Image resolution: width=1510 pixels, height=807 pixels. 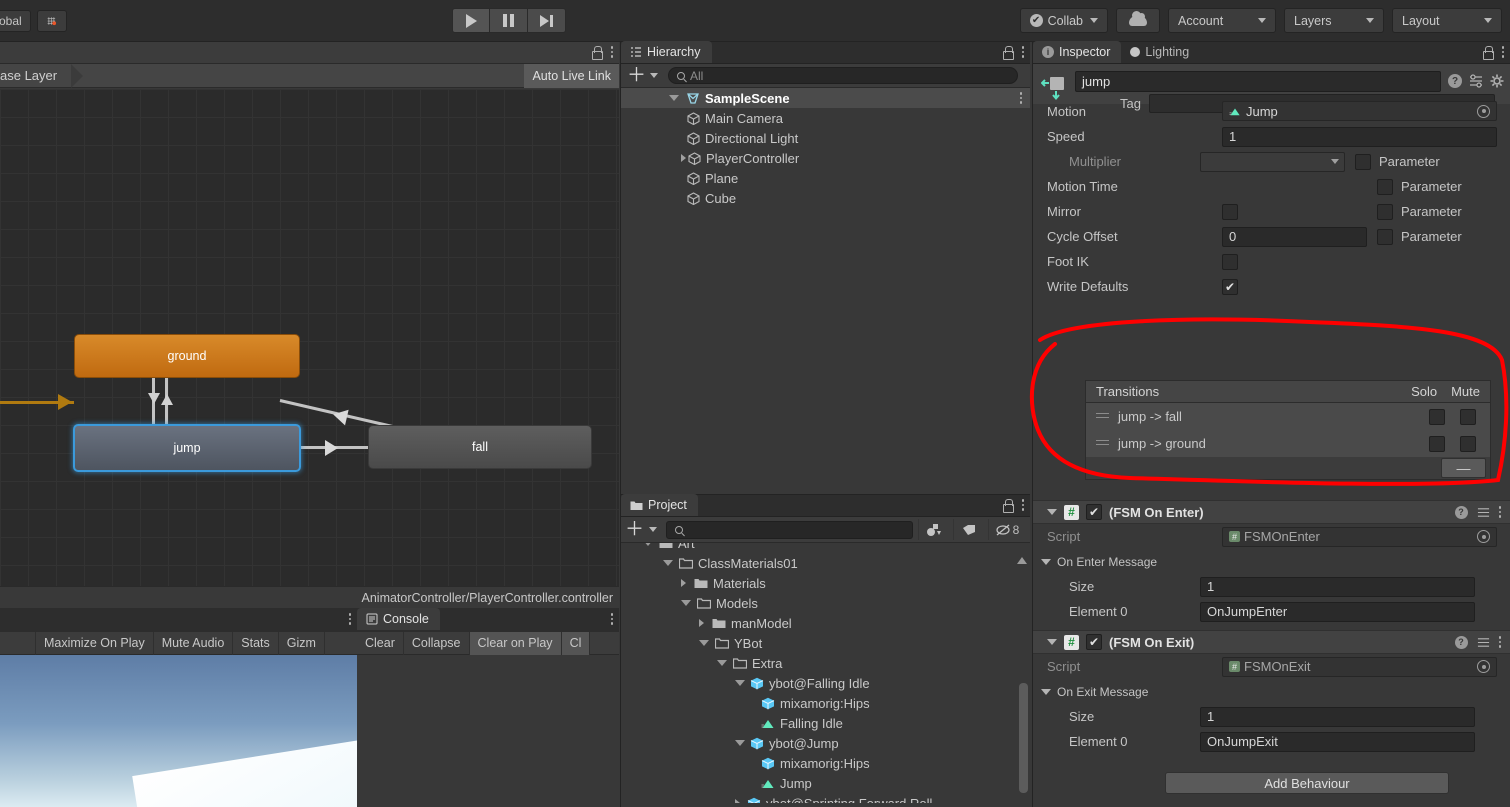 What do you see at coordinates (95, 643) in the screenshot?
I see `maximize-on-play-button: Maximize On Play` at bounding box center [95, 643].